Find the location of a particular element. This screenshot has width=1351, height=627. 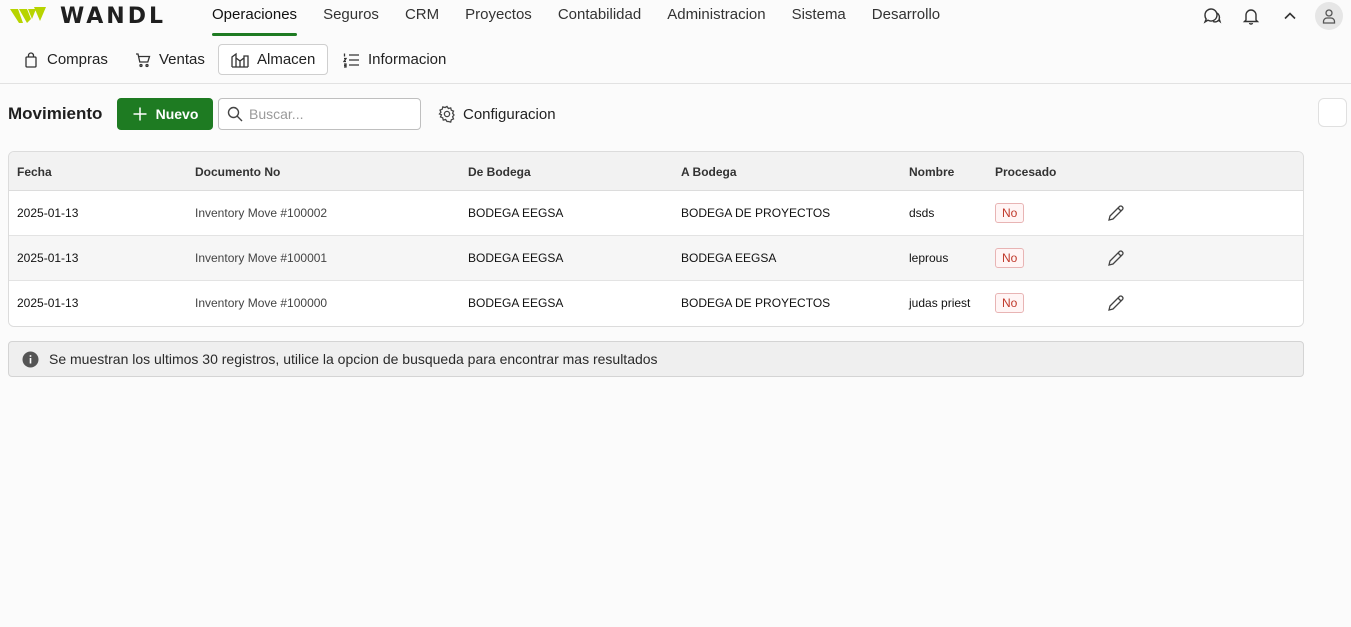

subnav-label: Compras is located at coordinates (77, 59).